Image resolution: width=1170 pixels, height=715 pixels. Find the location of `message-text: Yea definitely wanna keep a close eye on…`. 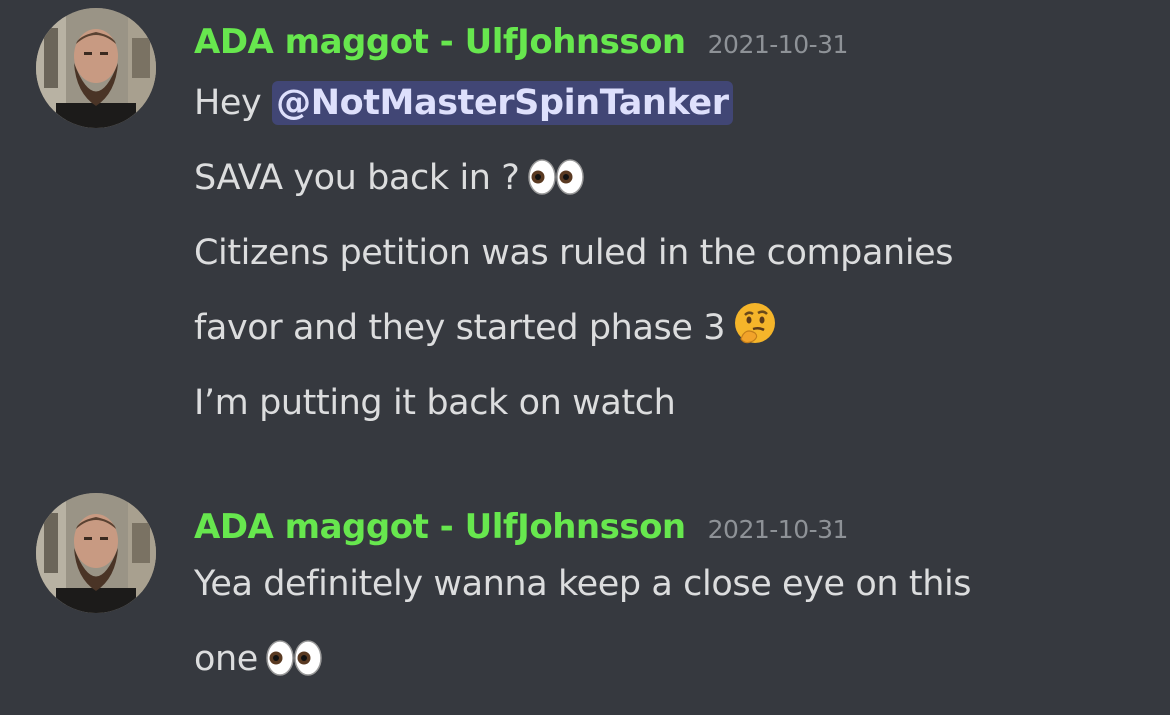

message-text: Yea definitely wanna keep a close eye on… is located at coordinates (583, 584).